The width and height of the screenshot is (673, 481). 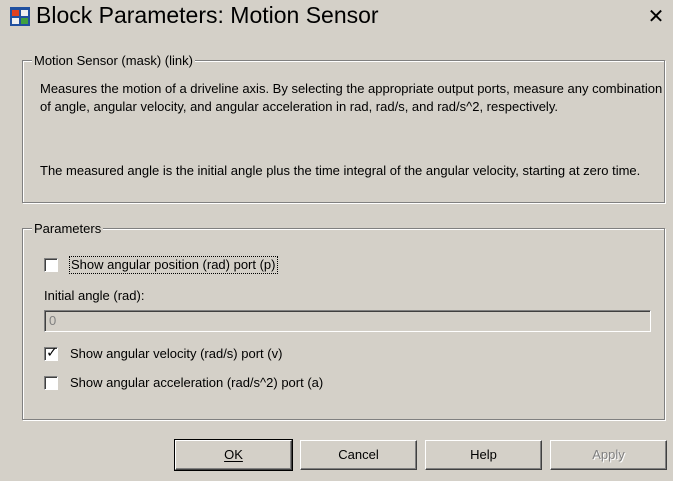 I want to click on help-button: Help, so click(x=483, y=455).